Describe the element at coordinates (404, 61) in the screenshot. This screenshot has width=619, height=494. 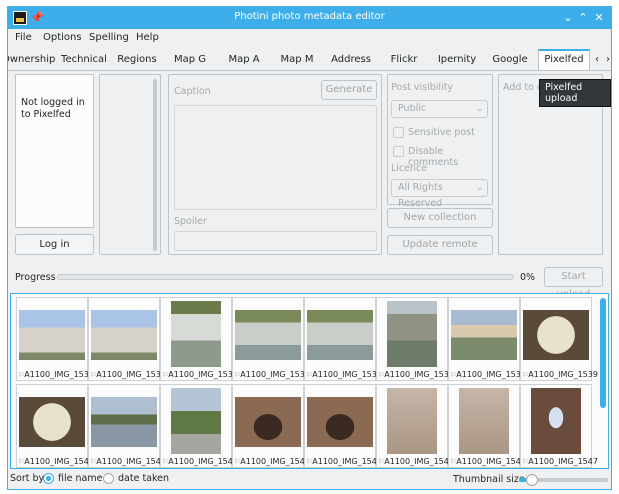
I see `tab-flickr: Flickr` at that location.